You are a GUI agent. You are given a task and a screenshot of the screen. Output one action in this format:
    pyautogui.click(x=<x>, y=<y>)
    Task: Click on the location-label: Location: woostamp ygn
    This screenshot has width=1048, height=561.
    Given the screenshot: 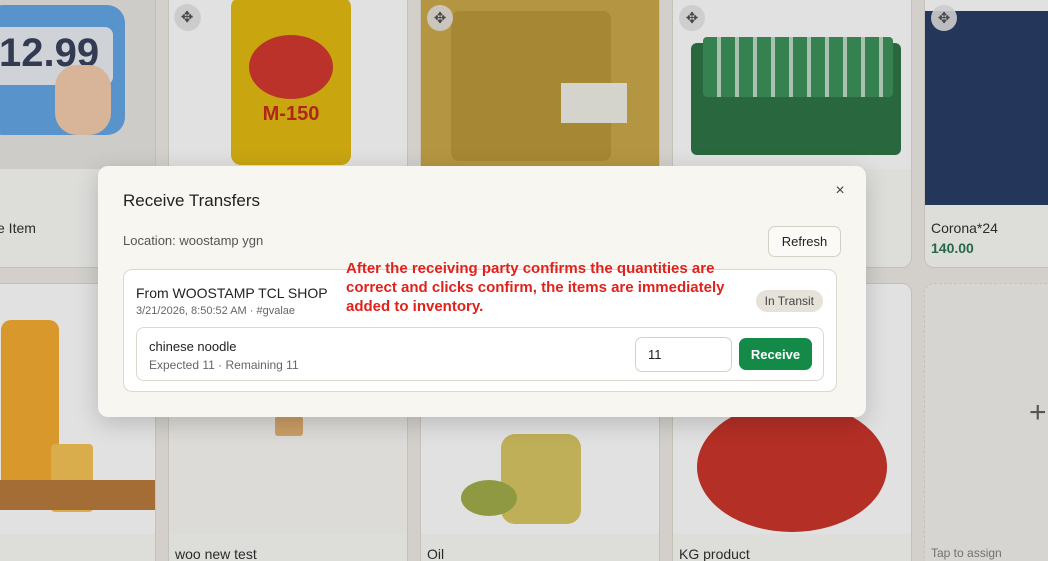 What is the action you would take?
    pyautogui.click(x=193, y=240)
    